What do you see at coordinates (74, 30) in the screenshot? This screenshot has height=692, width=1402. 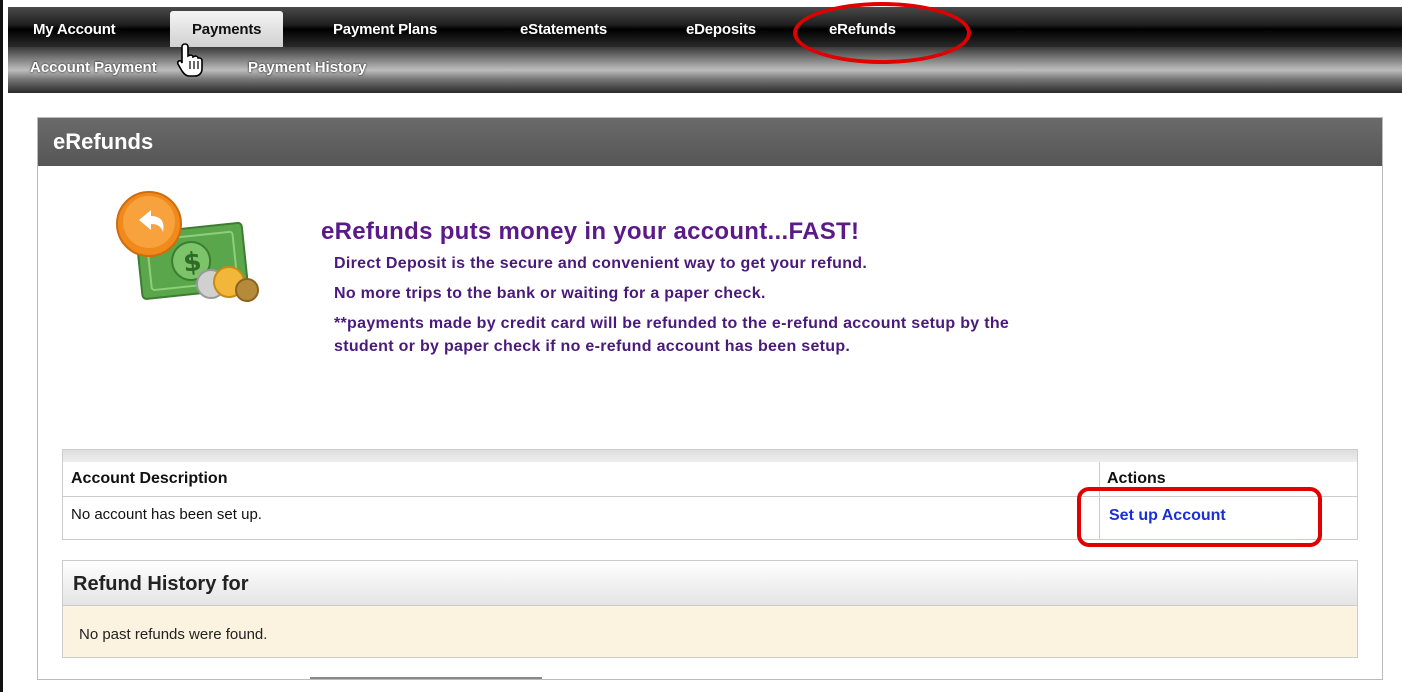 I see `tab-my-account: My Account` at bounding box center [74, 30].